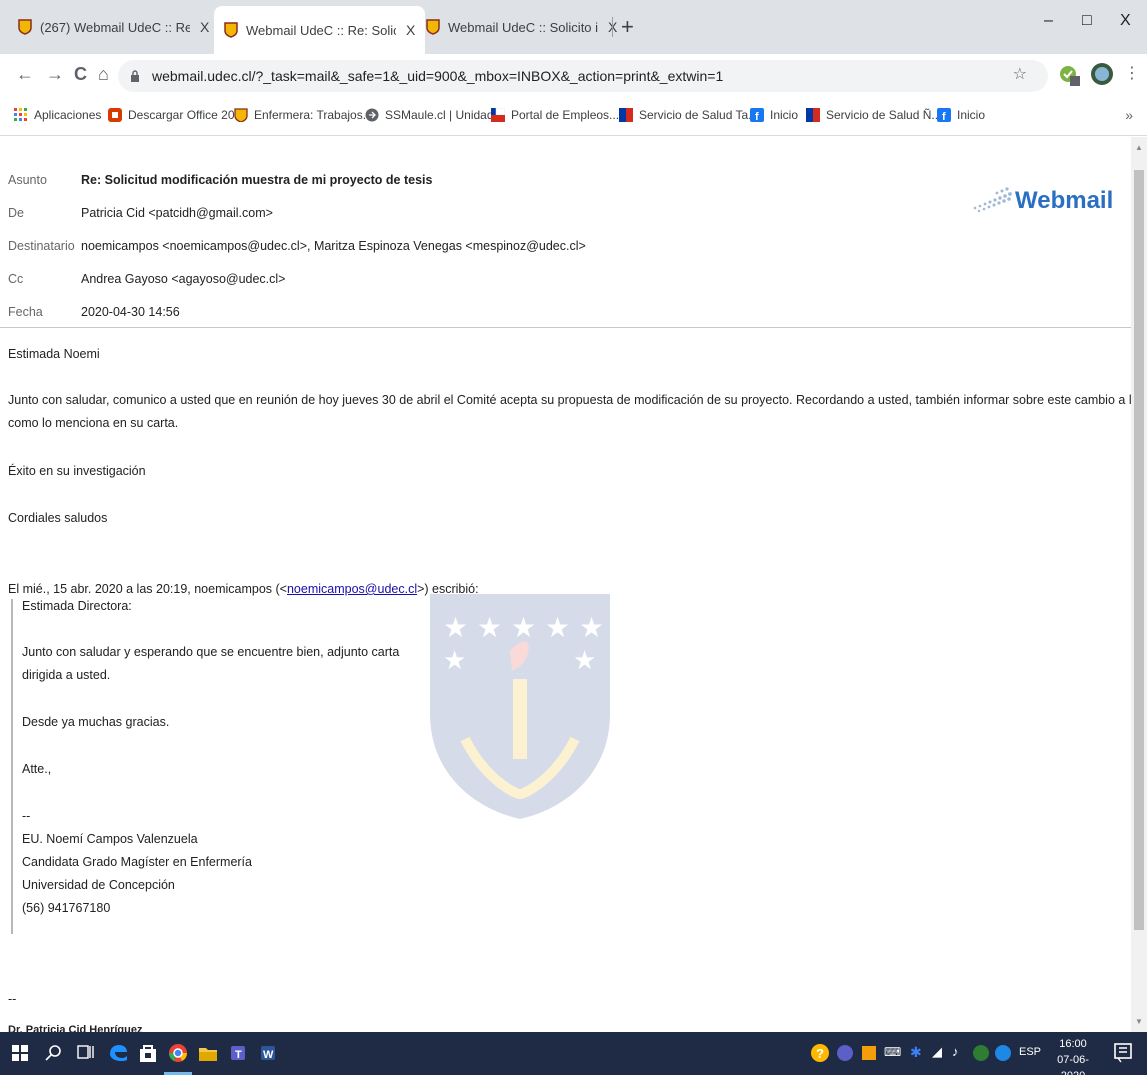 Image resolution: width=1147 pixels, height=1075 pixels. What do you see at coordinates (981, 1053) in the screenshot?
I see `tray-shield-icon` at bounding box center [981, 1053].